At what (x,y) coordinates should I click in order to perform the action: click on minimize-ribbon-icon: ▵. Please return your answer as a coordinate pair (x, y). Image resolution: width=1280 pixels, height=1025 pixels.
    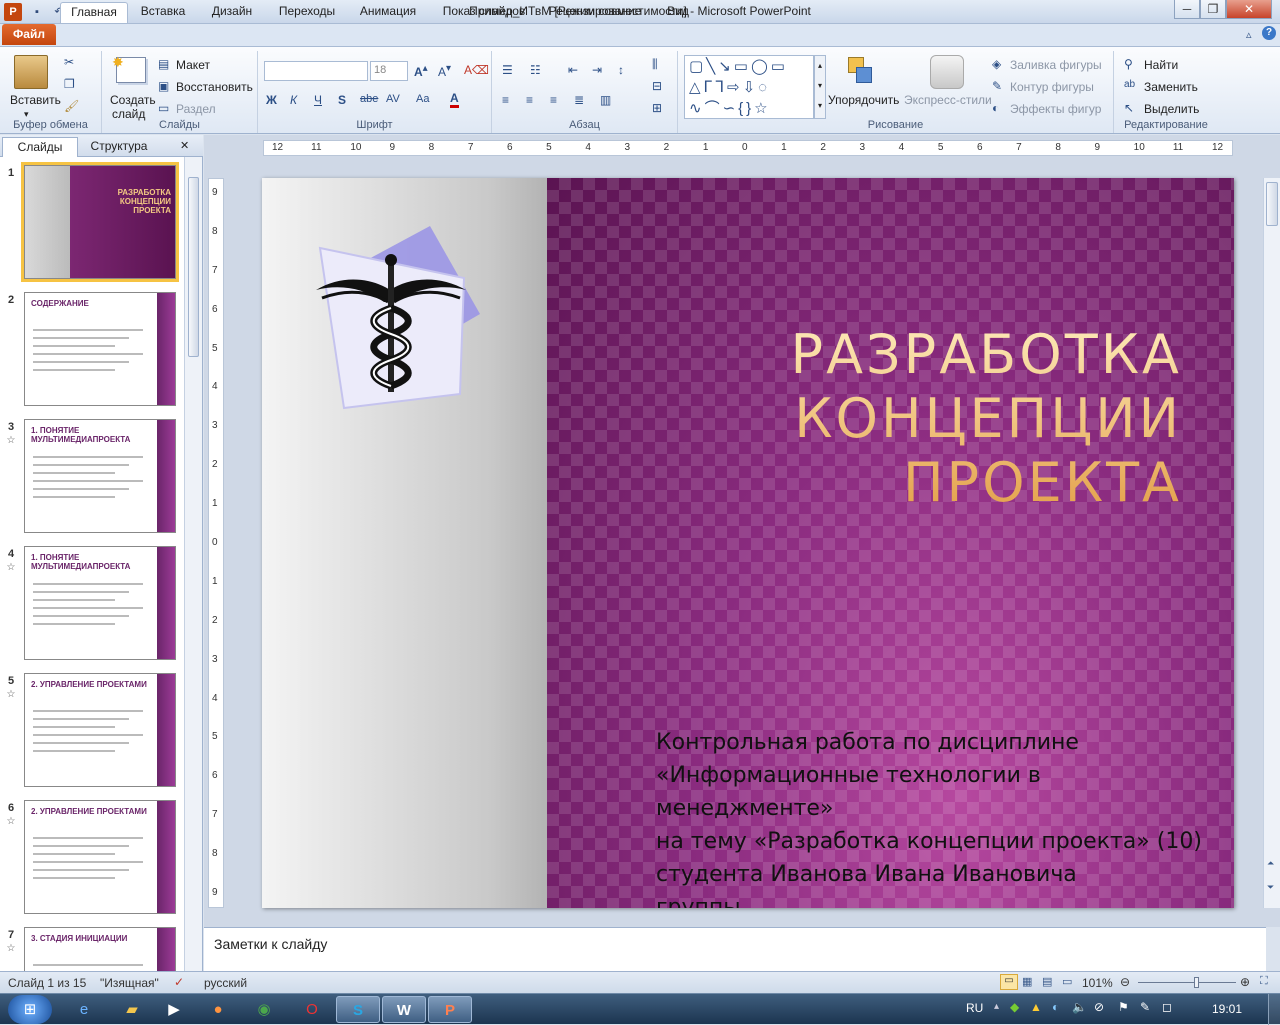
    Looking at the image, I should click on (1249, 34).